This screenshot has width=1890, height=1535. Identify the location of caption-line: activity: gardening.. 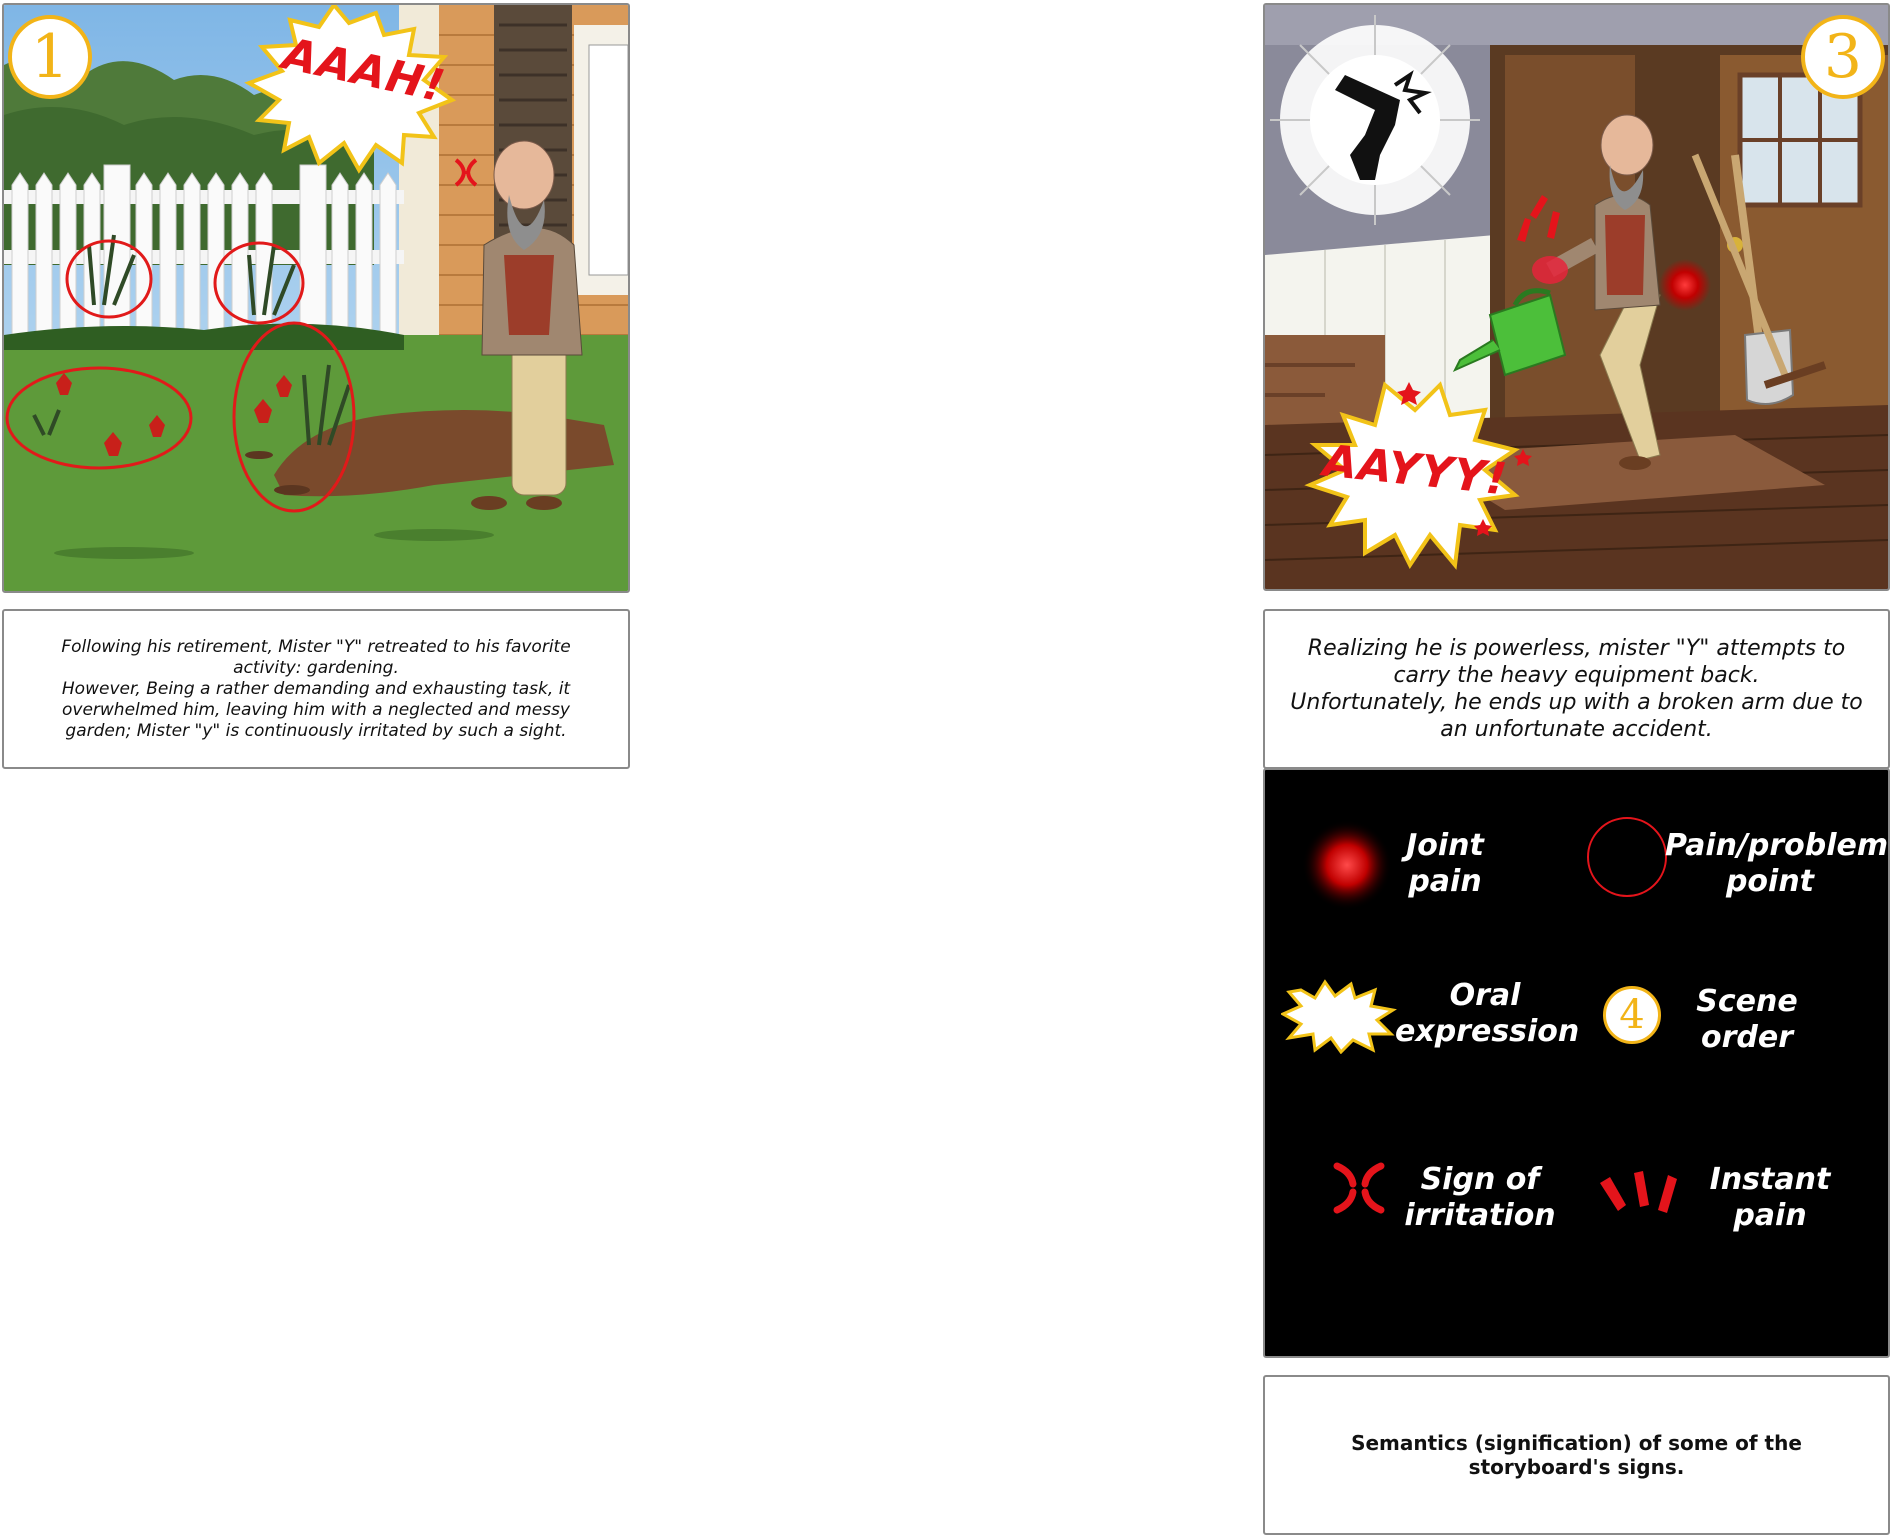
(316, 667).